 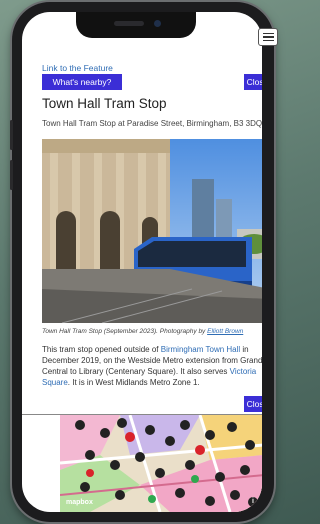 I want to click on map-view: mapbox i, so click(x=161, y=463).